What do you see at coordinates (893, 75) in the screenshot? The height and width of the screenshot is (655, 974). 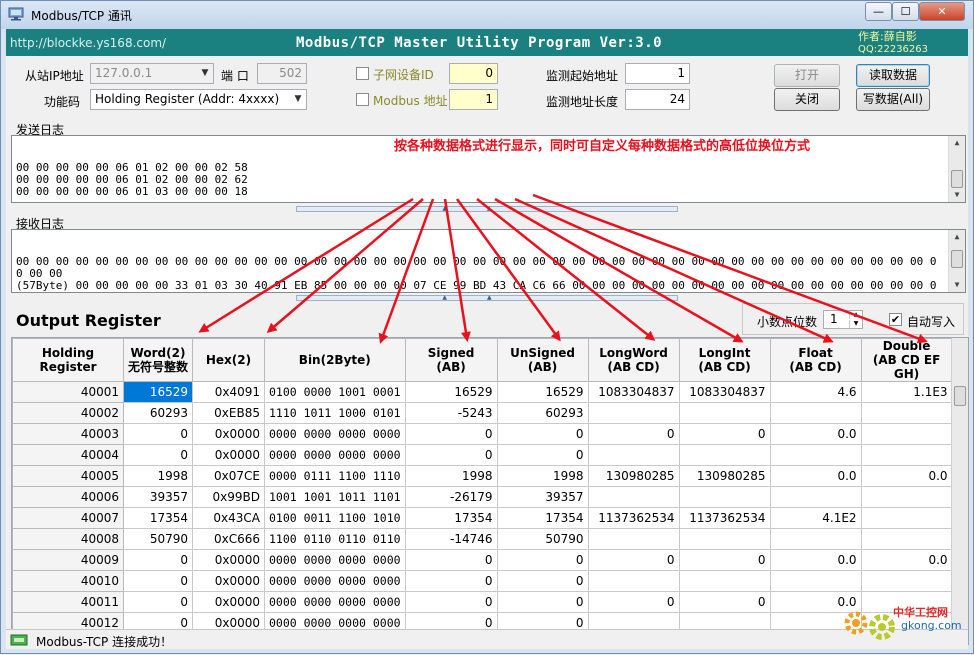 I see `read-data-button: 读取数据` at bounding box center [893, 75].